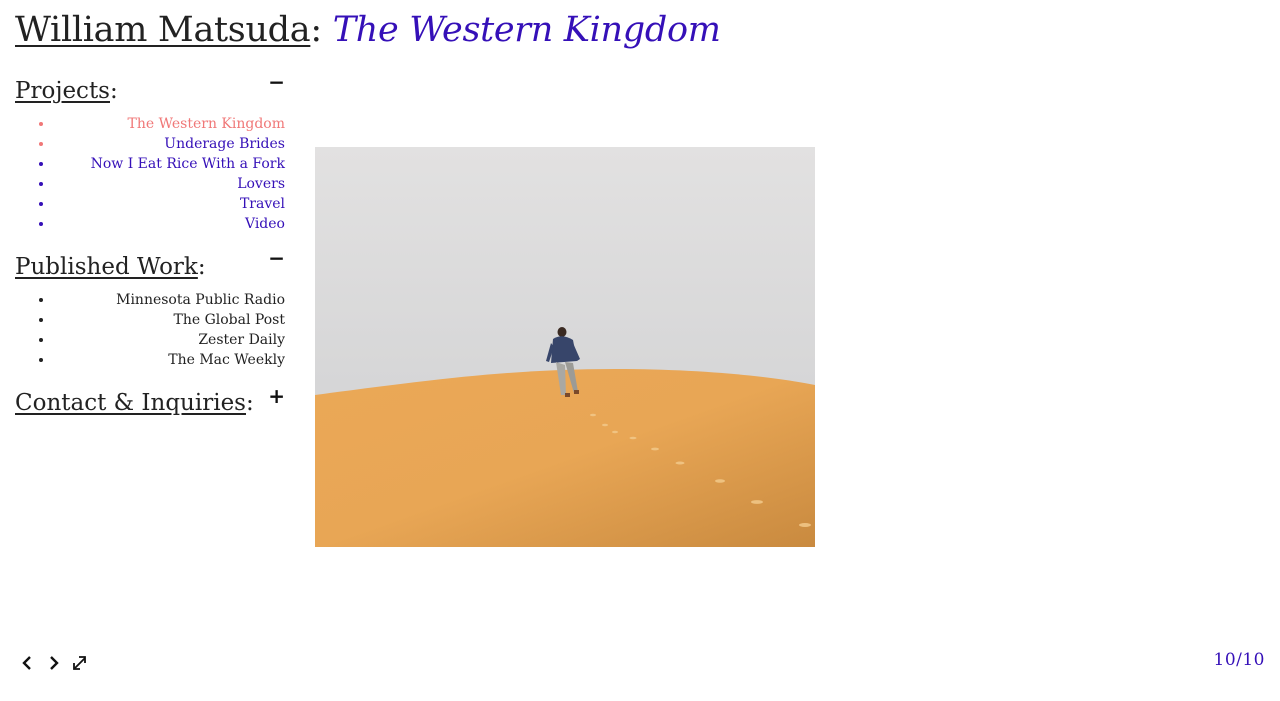 The width and height of the screenshot is (1280, 701). What do you see at coordinates (62, 91) in the screenshot?
I see `projects-heading-label: Projects` at bounding box center [62, 91].